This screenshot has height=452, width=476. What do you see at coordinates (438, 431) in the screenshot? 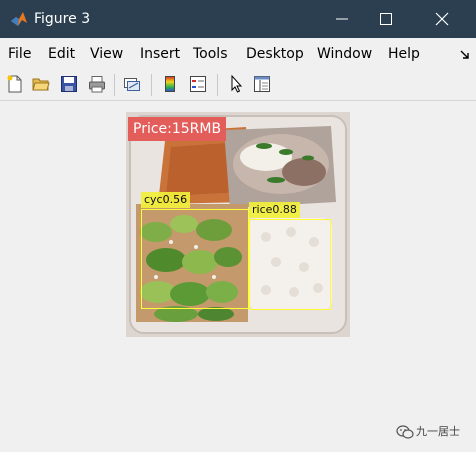
I see `watermark-text: 九一居士` at bounding box center [438, 431].